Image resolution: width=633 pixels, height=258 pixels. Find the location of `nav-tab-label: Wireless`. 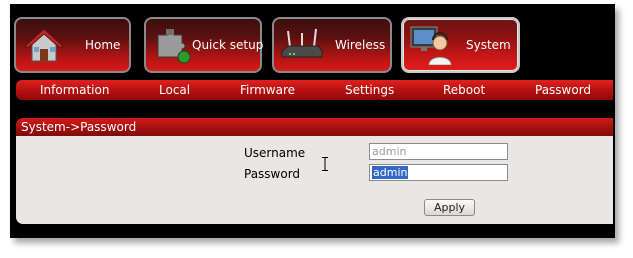

nav-tab-label: Wireless is located at coordinates (360, 45).